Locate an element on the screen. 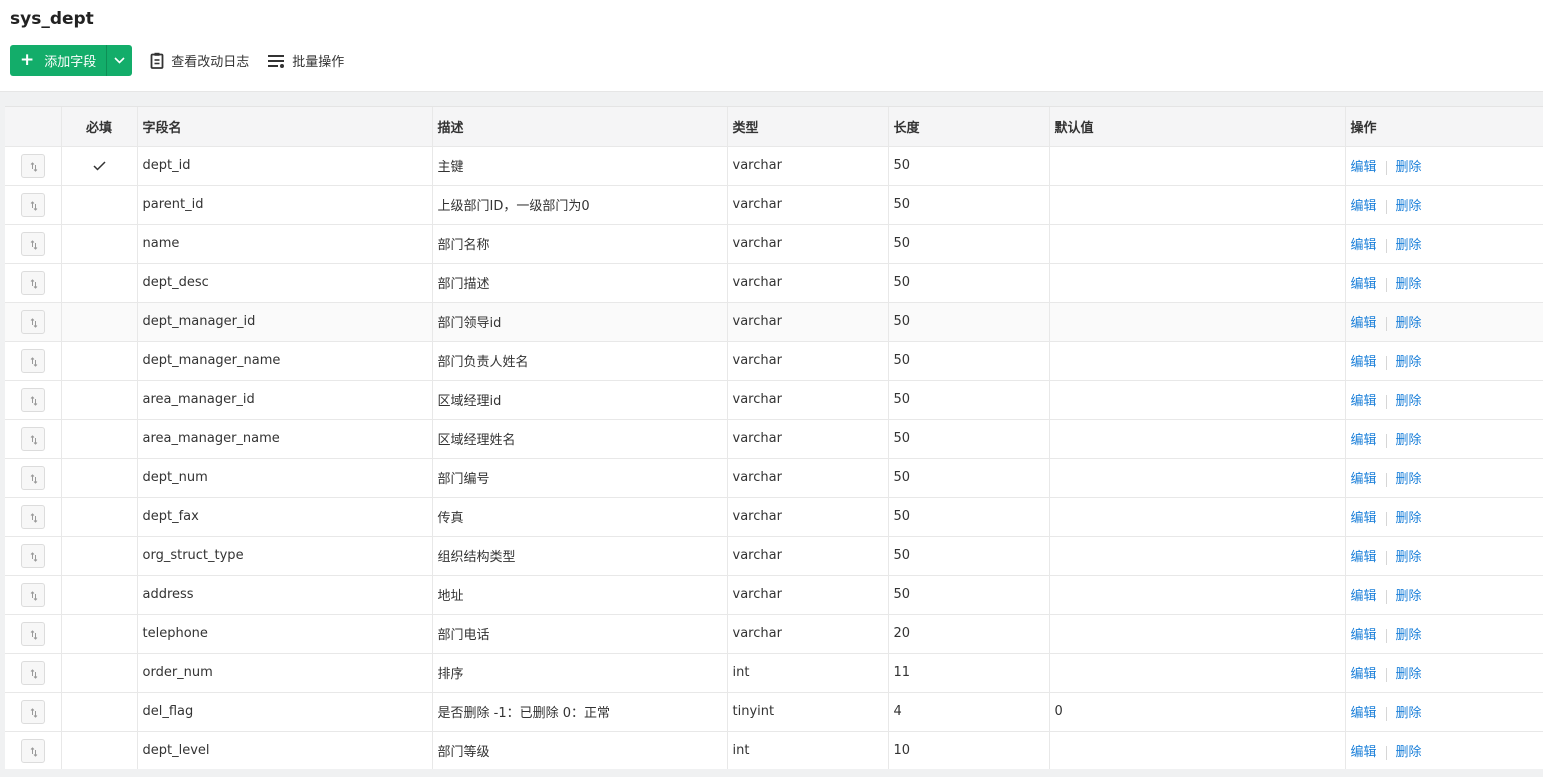 The height and width of the screenshot is (777, 1543). description-cell: 部门负责人姓名 is located at coordinates (580, 361).